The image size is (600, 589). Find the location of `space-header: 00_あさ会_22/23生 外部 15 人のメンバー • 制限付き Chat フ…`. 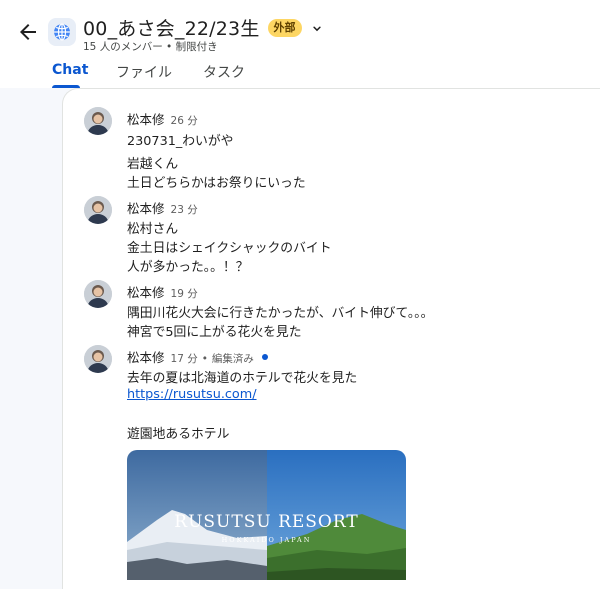

space-header: 00_あさ会_22/23生 外部 15 人のメンバー • 制限付き Chat フ… is located at coordinates (300, 44).